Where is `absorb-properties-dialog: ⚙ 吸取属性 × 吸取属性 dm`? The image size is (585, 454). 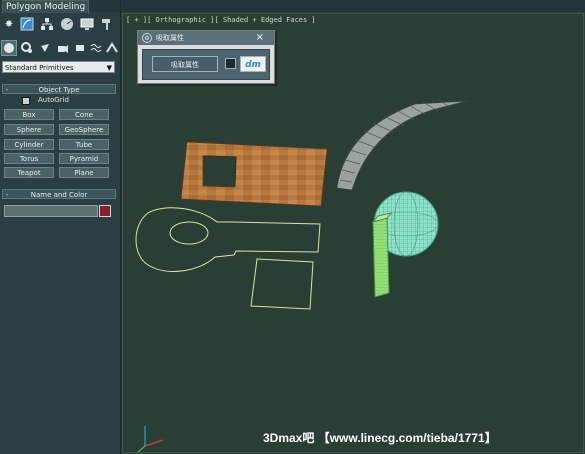
absorb-properties-dialog: ⚙ 吸取属性 × 吸取属性 dm is located at coordinates (206, 57).